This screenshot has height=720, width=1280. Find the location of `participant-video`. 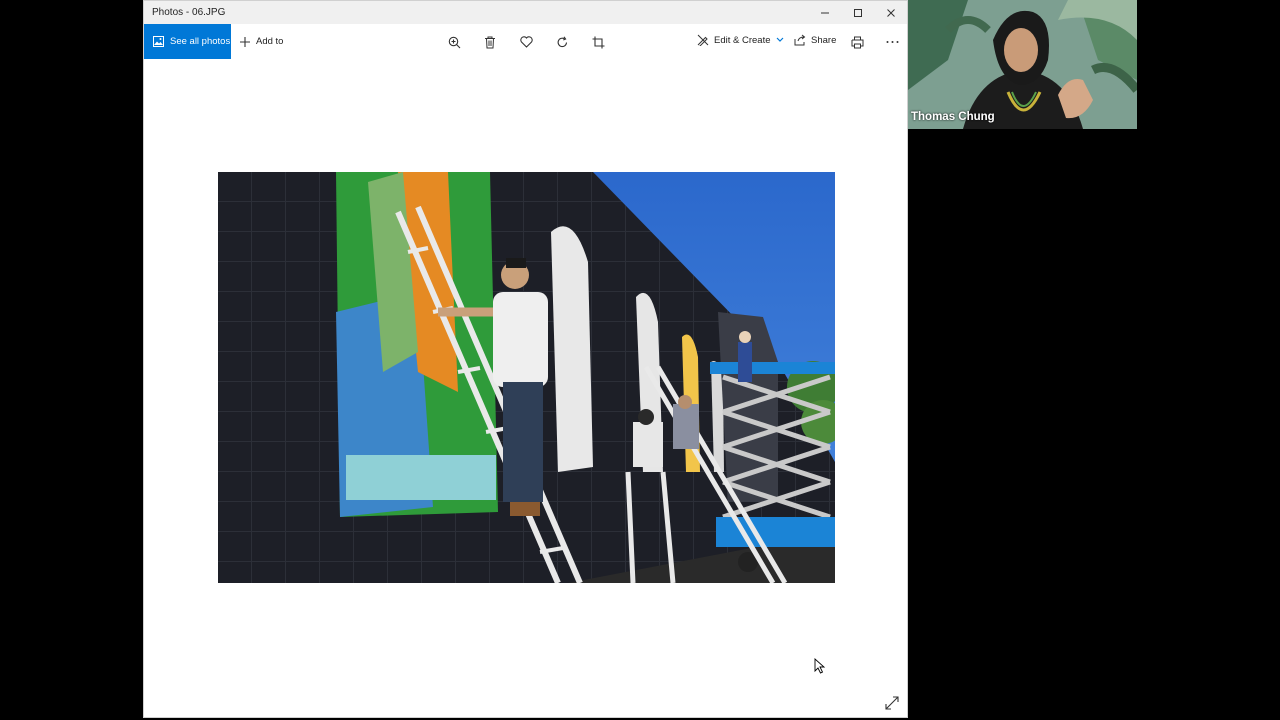

participant-video is located at coordinates (1022, 64).